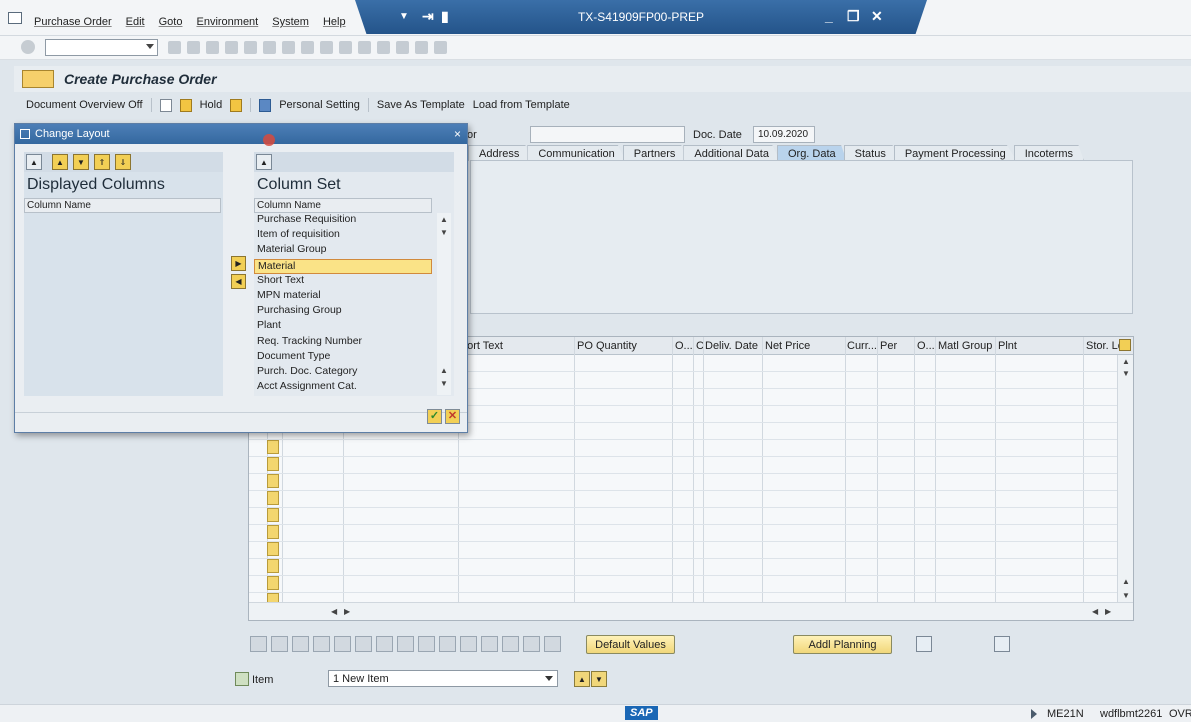 This screenshot has height=722, width=1191. Describe the element at coordinates (343, 220) in the screenshot. I see `list-item: Purchase Requisition` at that location.